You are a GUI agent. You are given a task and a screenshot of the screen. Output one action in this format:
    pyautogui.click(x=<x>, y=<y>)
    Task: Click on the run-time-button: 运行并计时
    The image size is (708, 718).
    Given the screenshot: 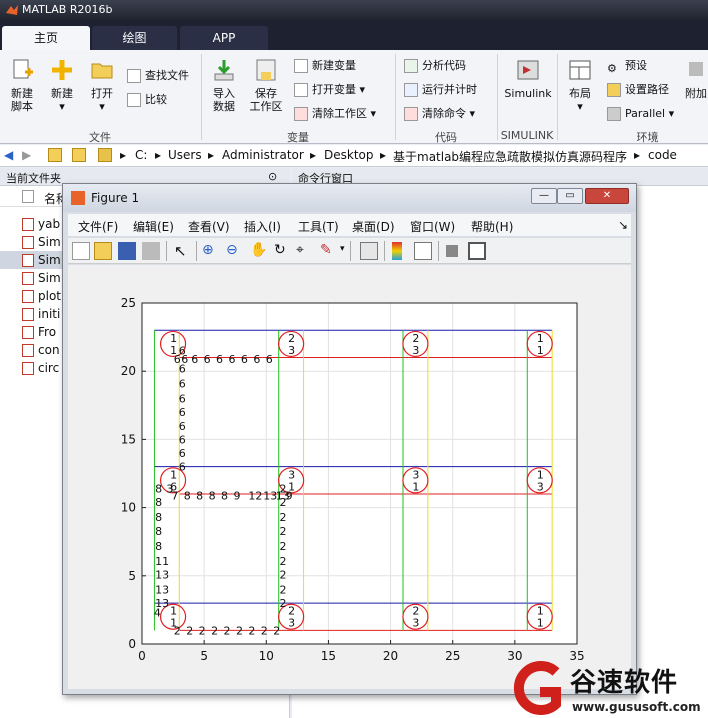 What is the action you would take?
    pyautogui.click(x=440, y=90)
    